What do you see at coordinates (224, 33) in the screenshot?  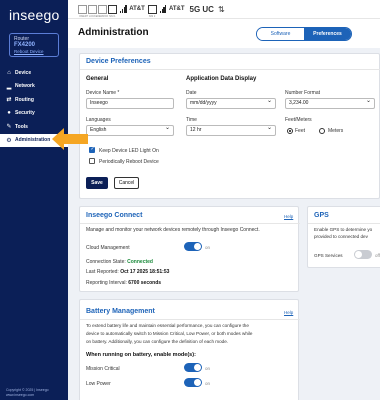 I see `page-header: Administration Software Preferences` at bounding box center [224, 33].